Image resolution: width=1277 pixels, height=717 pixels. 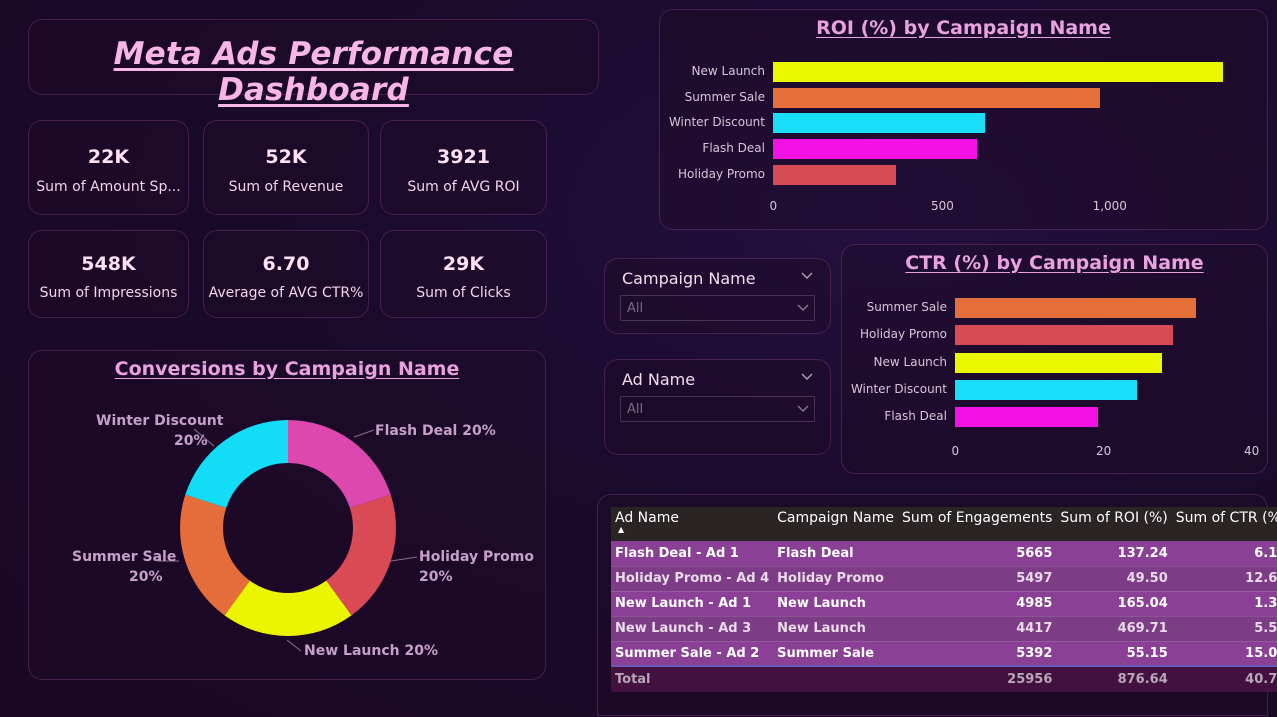 I want to click on title-card: Meta Ads Performance Dashboard, so click(x=313, y=63).